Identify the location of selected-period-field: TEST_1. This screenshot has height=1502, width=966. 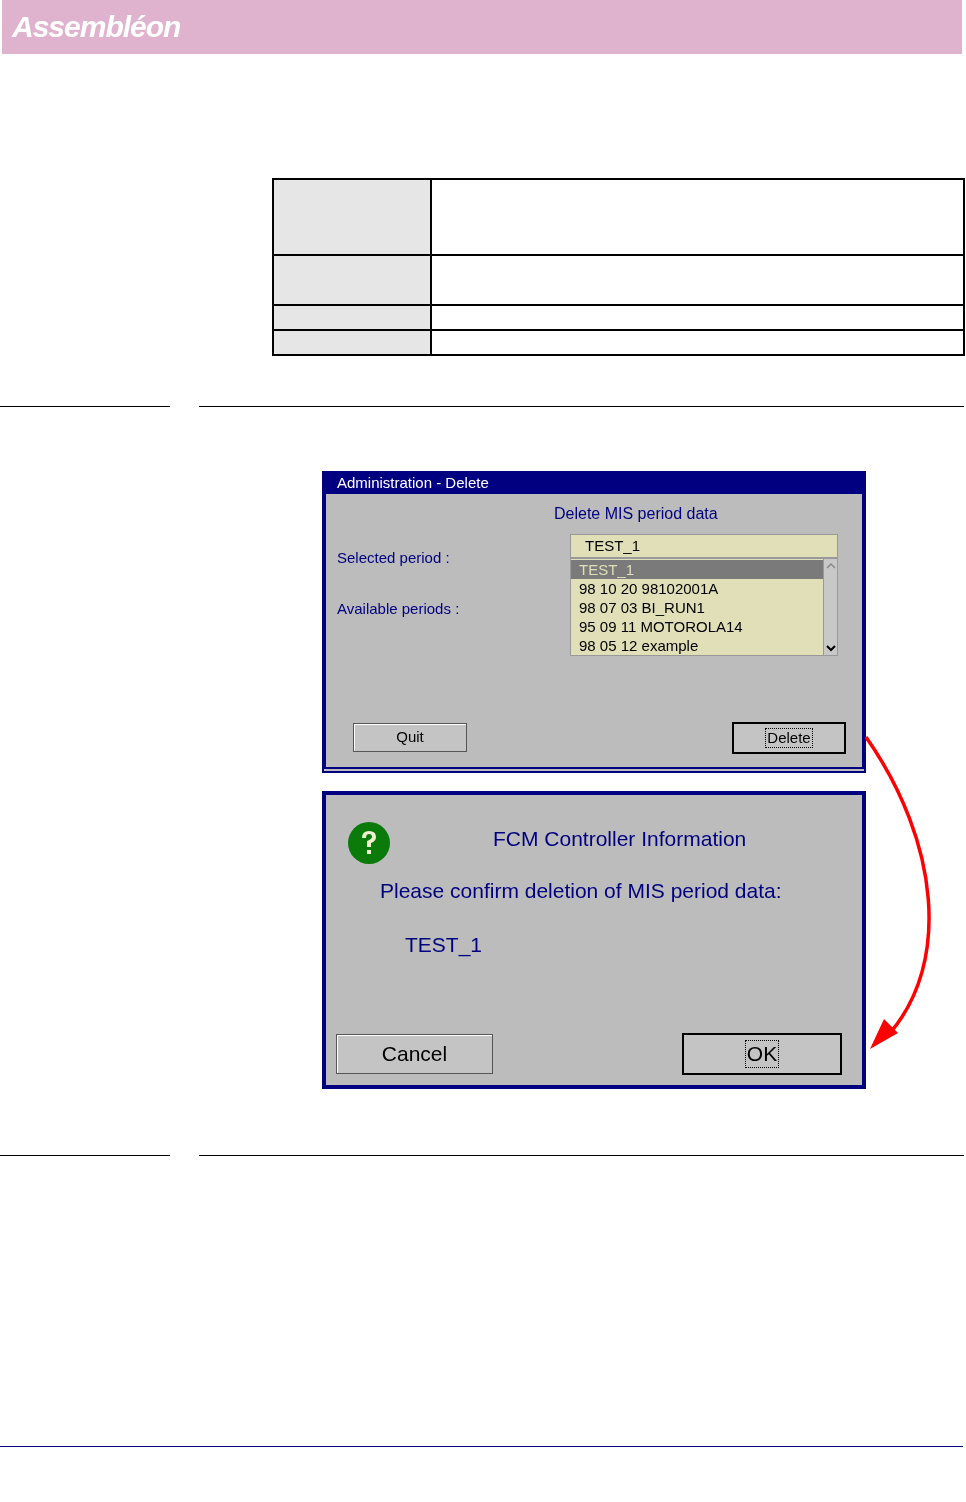
(704, 546).